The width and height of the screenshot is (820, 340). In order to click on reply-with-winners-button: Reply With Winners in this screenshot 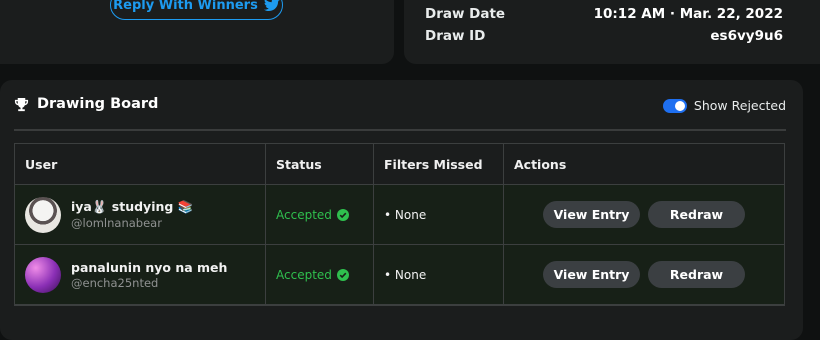, I will do `click(196, 10)`.